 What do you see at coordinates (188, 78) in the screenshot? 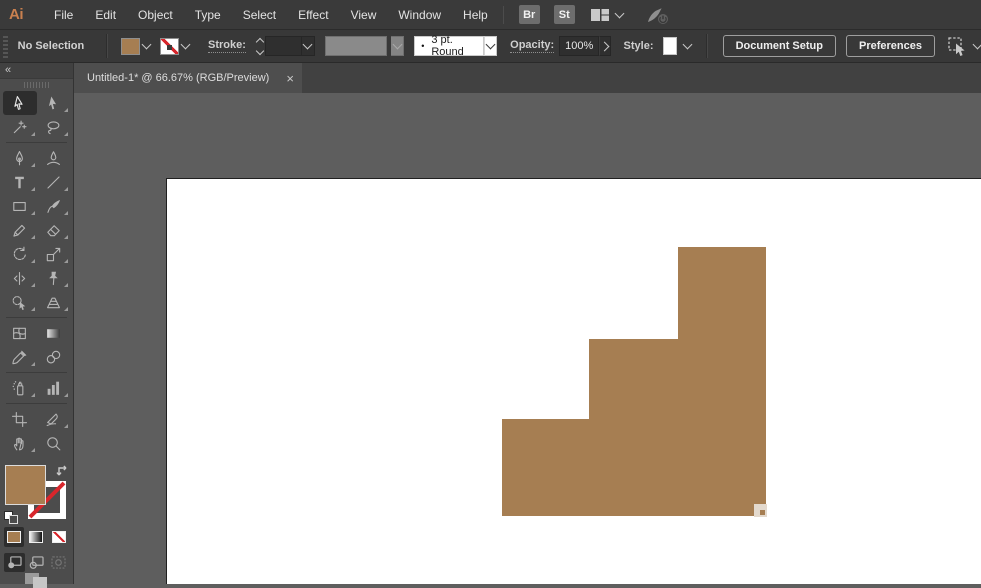
I see `document-tab: Untitled-1* @ 66.67% (RGB/Preview) ×` at bounding box center [188, 78].